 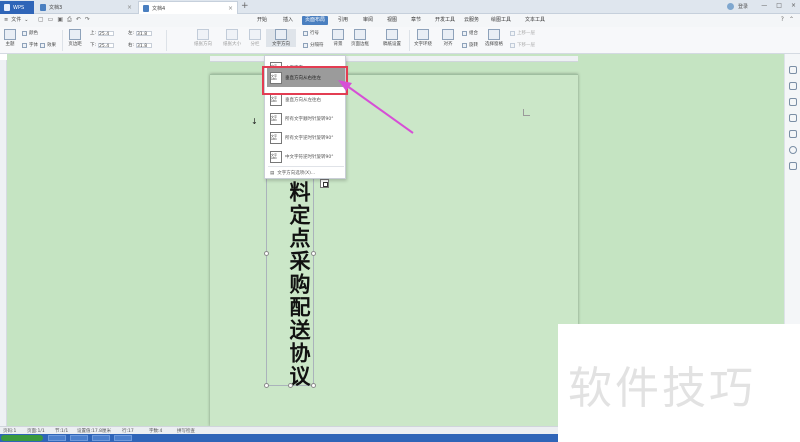 What do you see at coordinates (793, 118) in the screenshot?
I see `properties-icon` at bounding box center [793, 118].